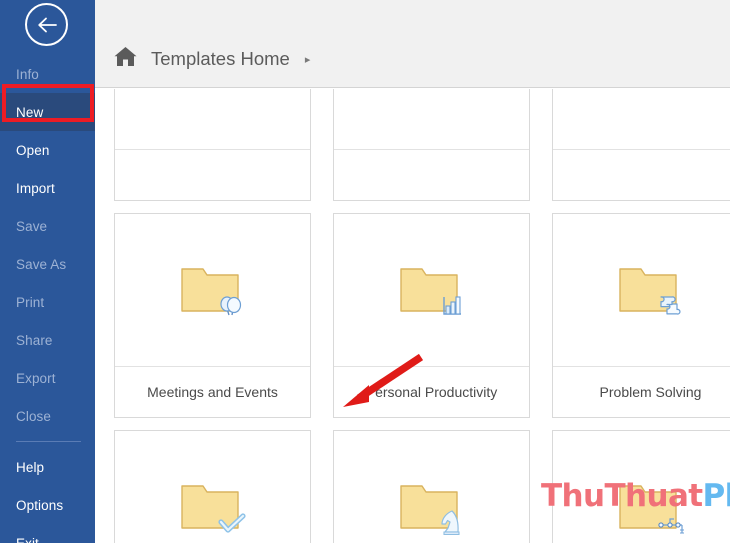  I want to click on sidebar-item-label: Import, so click(35, 188).